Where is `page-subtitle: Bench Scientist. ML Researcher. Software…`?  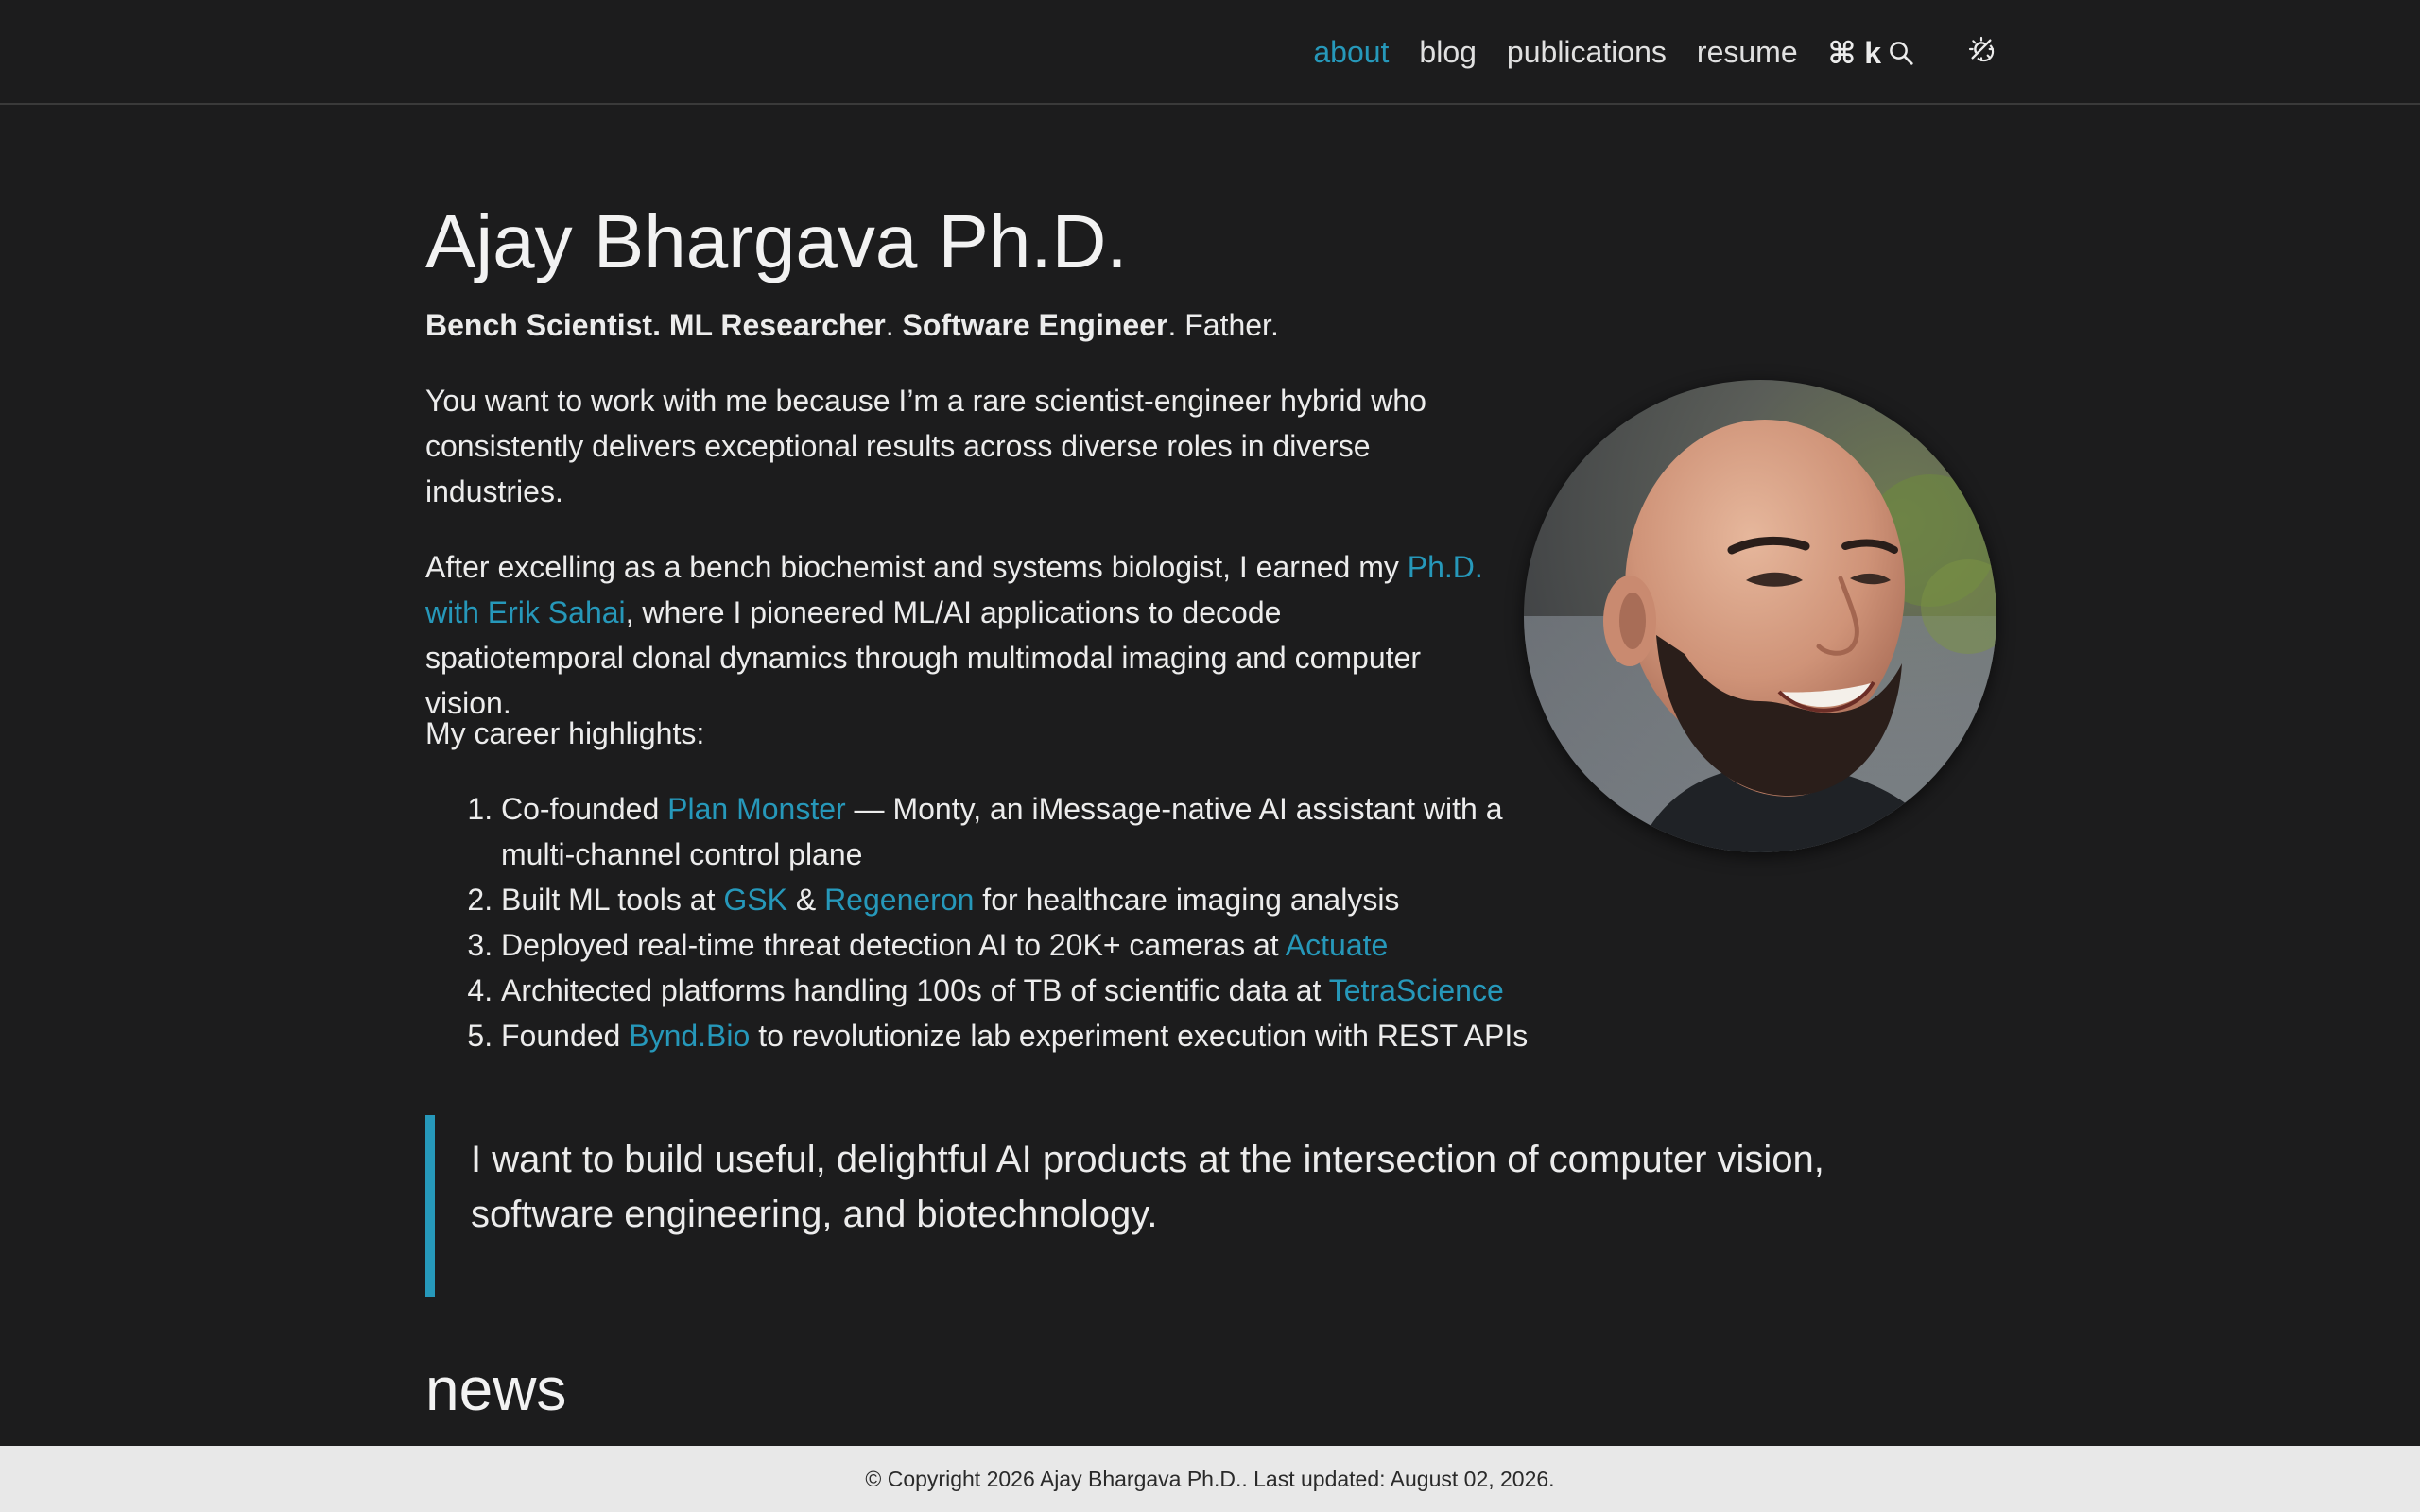
page-subtitle: Bench Scientist. ML Researcher. Software… is located at coordinates (1210, 325).